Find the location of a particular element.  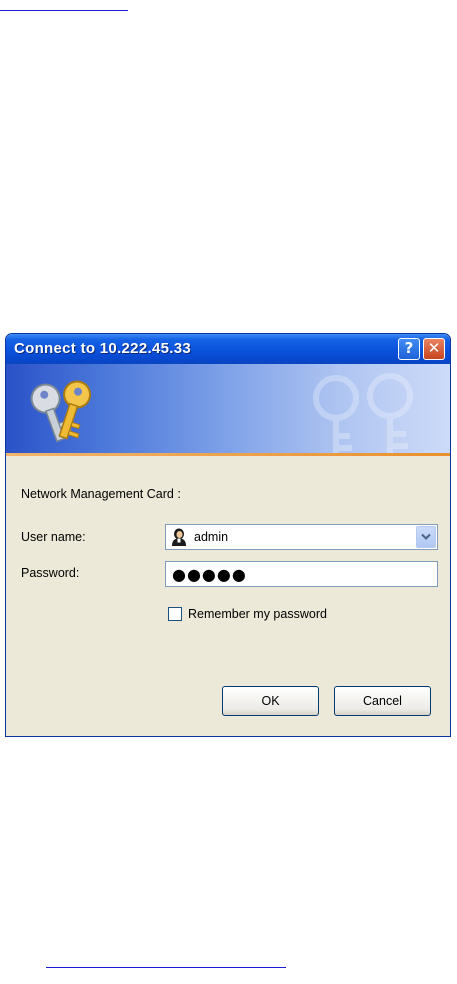

close-button: ✕ is located at coordinates (434, 349).